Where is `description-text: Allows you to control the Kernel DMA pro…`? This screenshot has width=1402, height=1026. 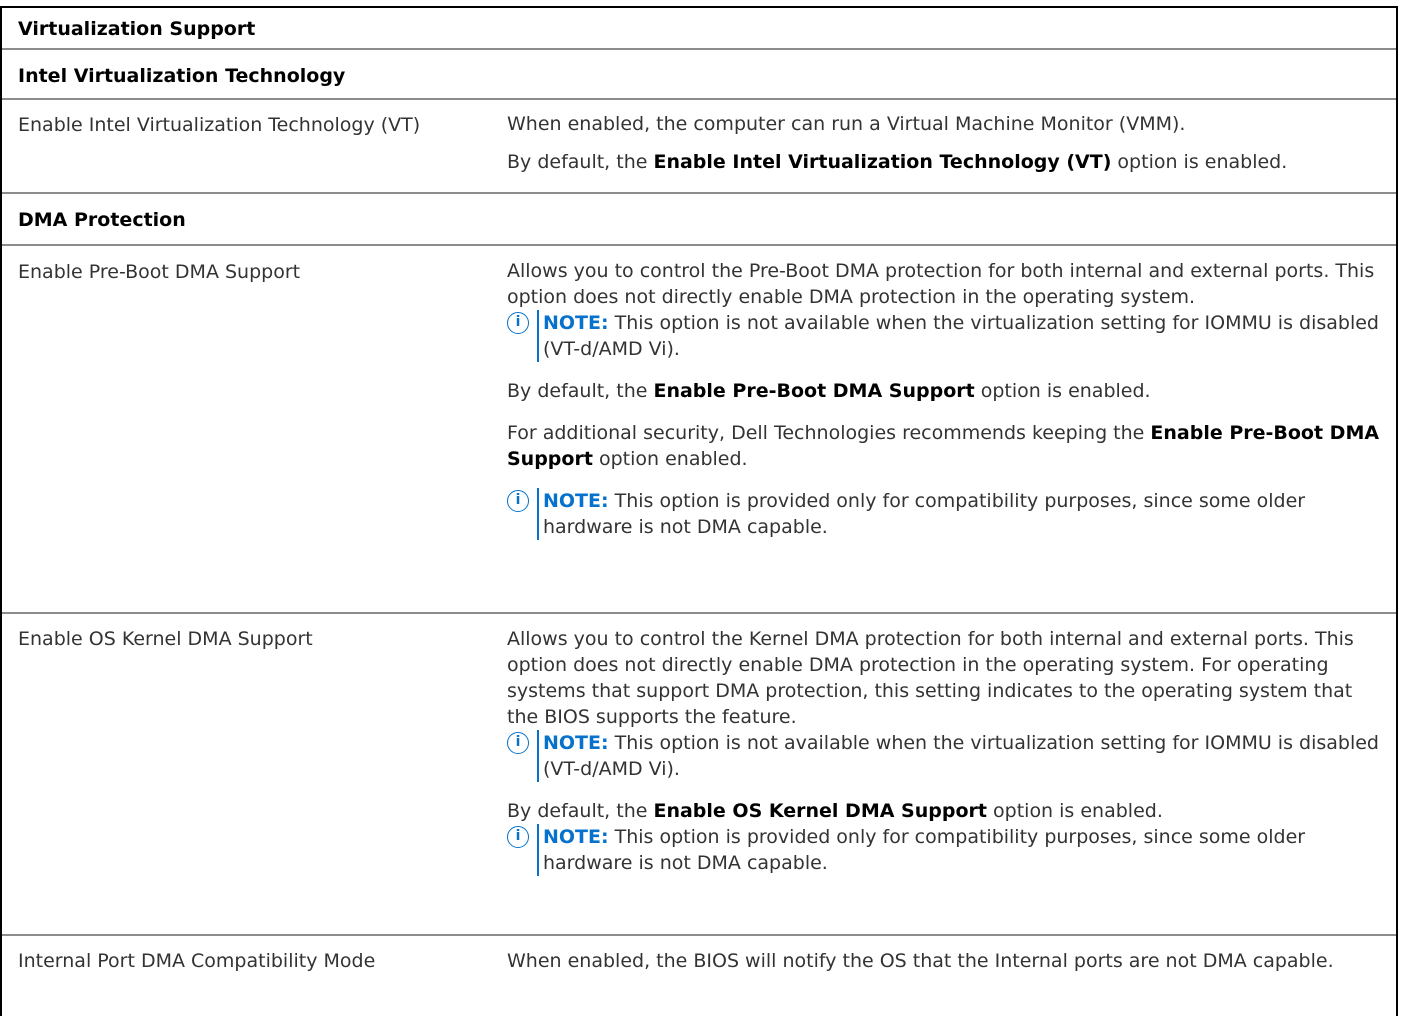 description-text: Allows you to control the Kernel DMA pro… is located at coordinates (930, 678).